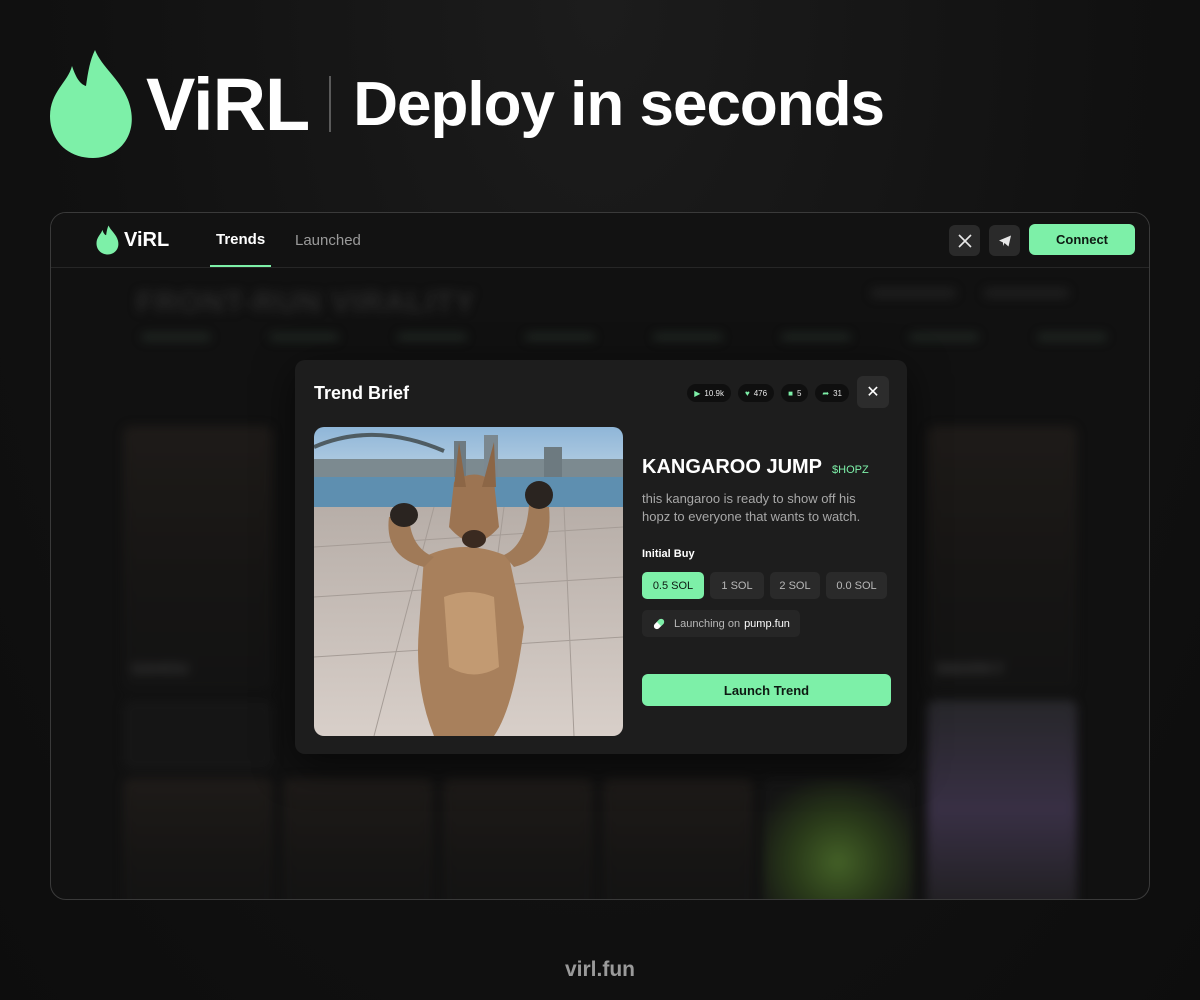 The width and height of the screenshot is (1200, 1000). Describe the element at coordinates (790, 393) in the screenshot. I see `comment-icon: ■` at that location.